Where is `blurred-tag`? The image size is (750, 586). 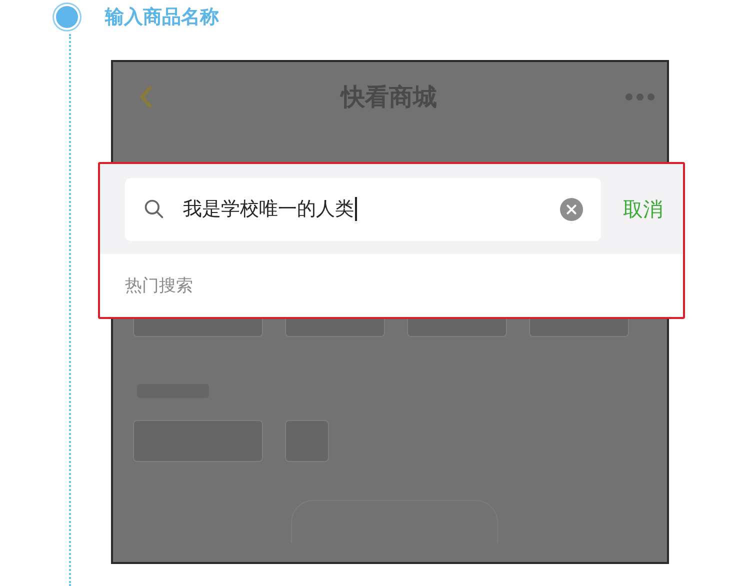
blurred-tag is located at coordinates (307, 441).